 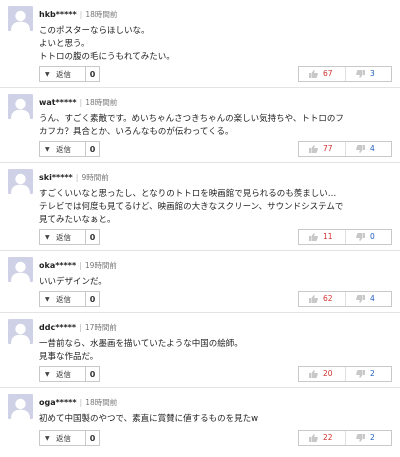 I want to click on comment-line: テレビでは何度も見てるけど、映画館の大きなスクリーン、サウンドシステムで, so click(x=191, y=207).